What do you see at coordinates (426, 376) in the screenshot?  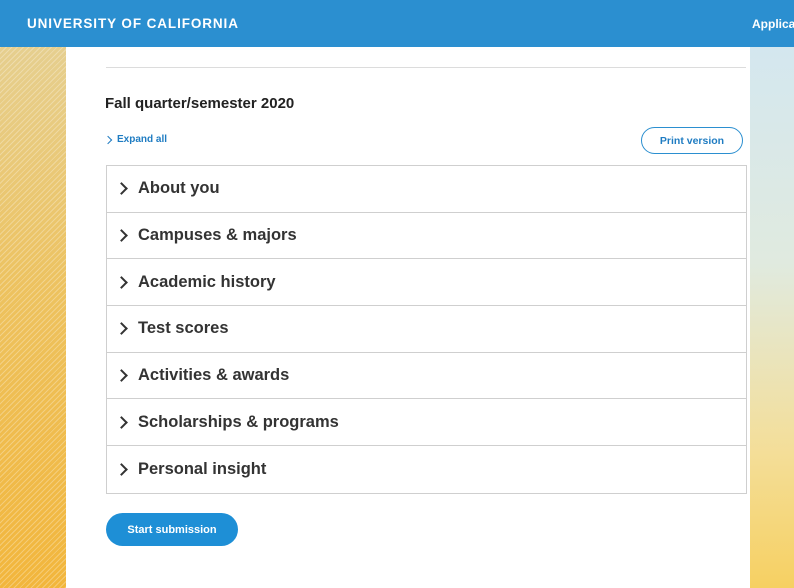 I see `section-activities-awards: Activities & awards` at bounding box center [426, 376].